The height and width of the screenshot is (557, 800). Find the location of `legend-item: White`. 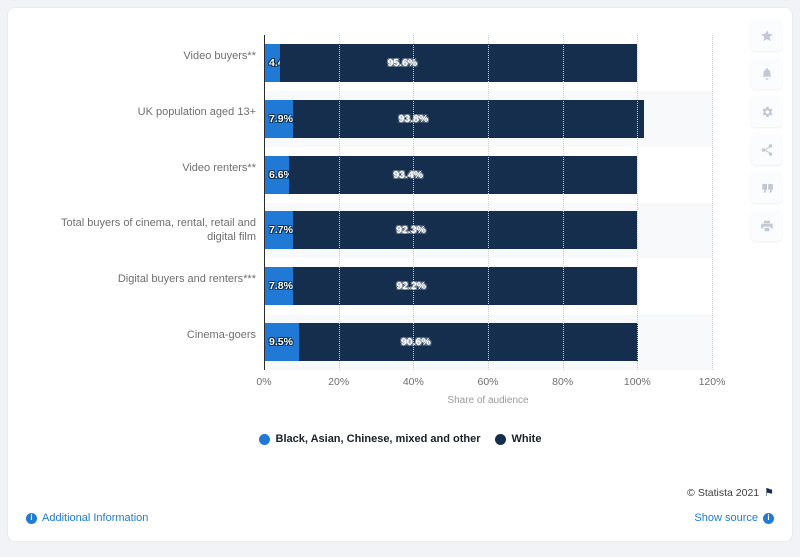

legend-item: White is located at coordinates (518, 439).